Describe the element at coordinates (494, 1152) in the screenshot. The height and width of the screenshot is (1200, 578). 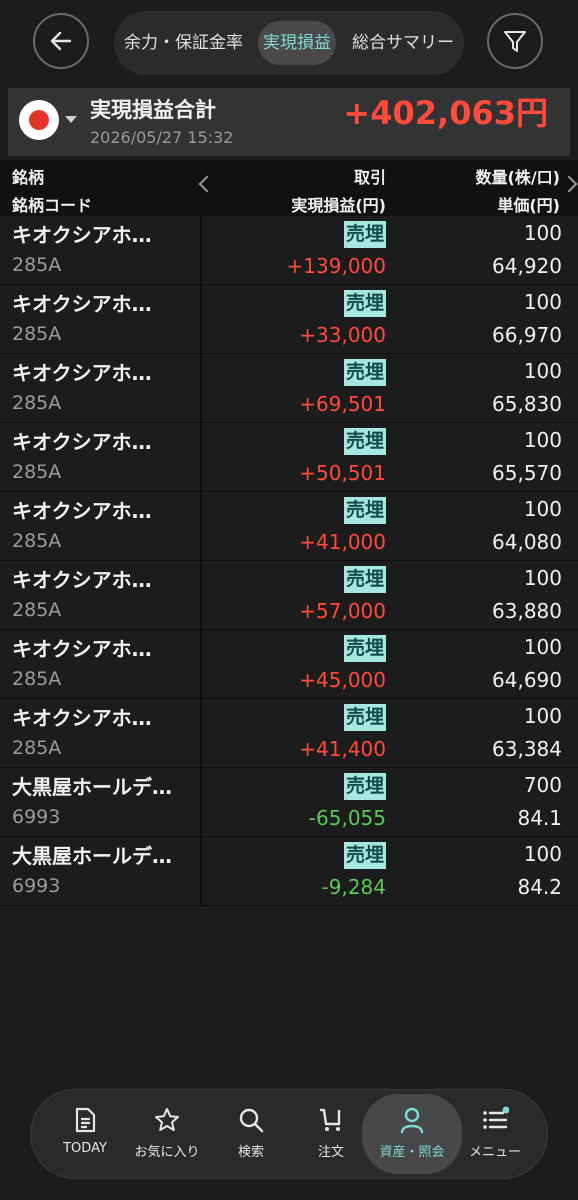
I see `nav-menu-label: メニュー` at that location.